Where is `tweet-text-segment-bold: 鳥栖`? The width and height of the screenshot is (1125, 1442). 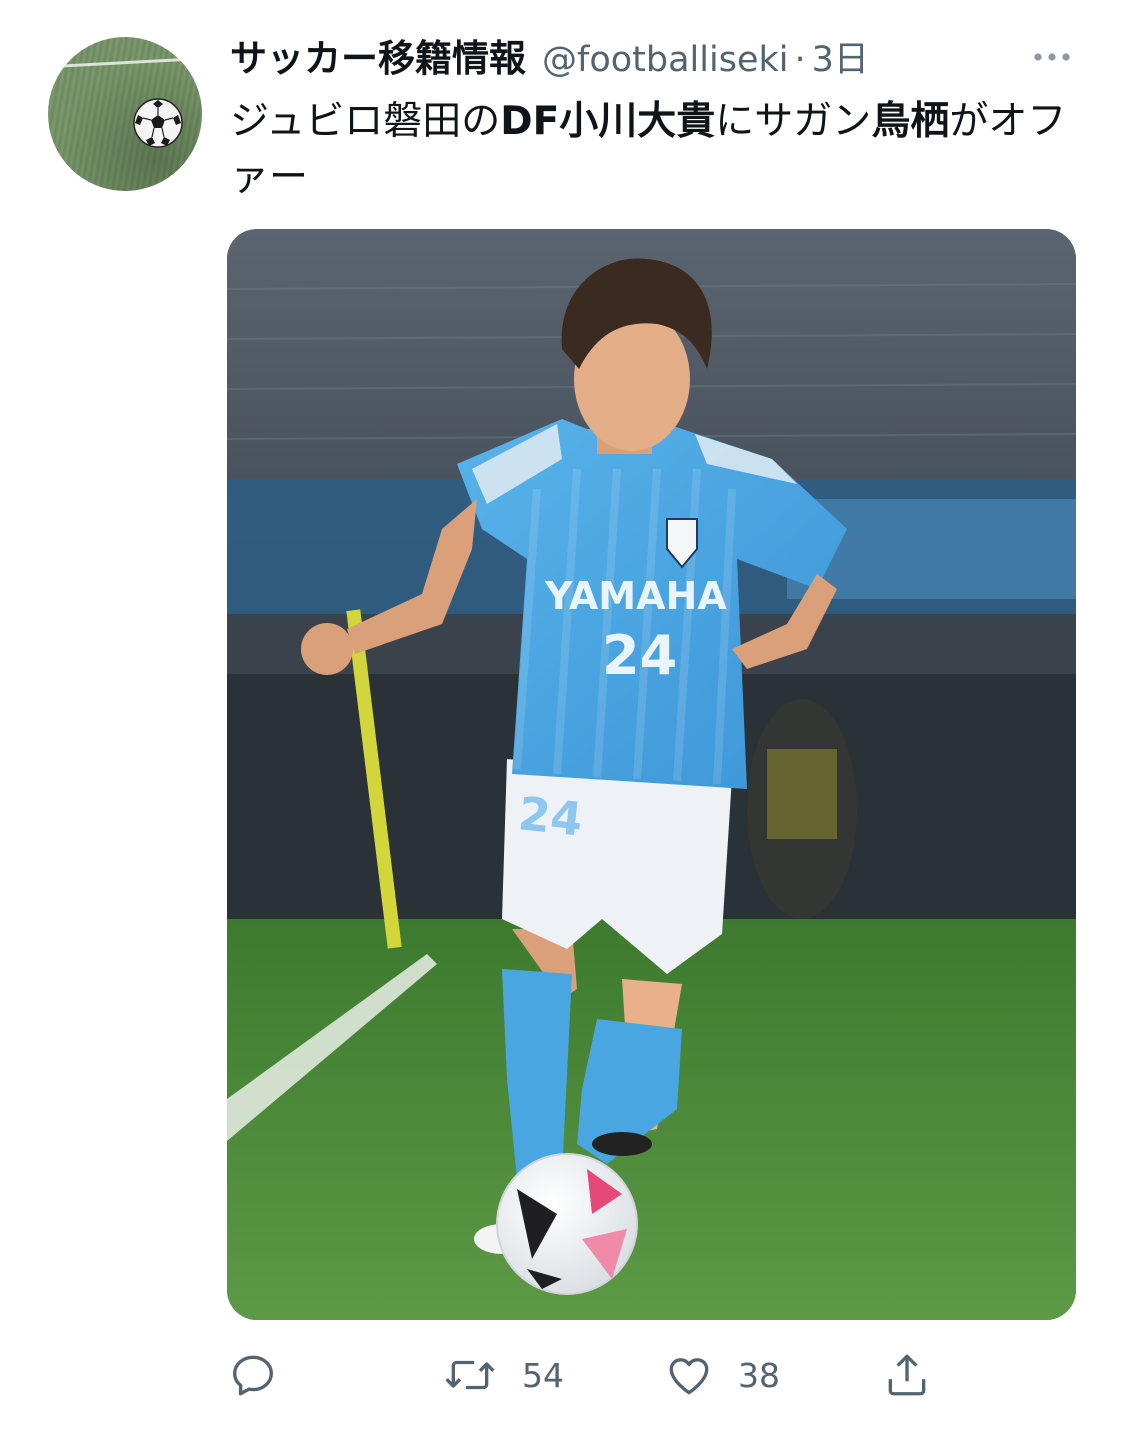
tweet-text-segment-bold: 鳥栖 is located at coordinates (910, 121).